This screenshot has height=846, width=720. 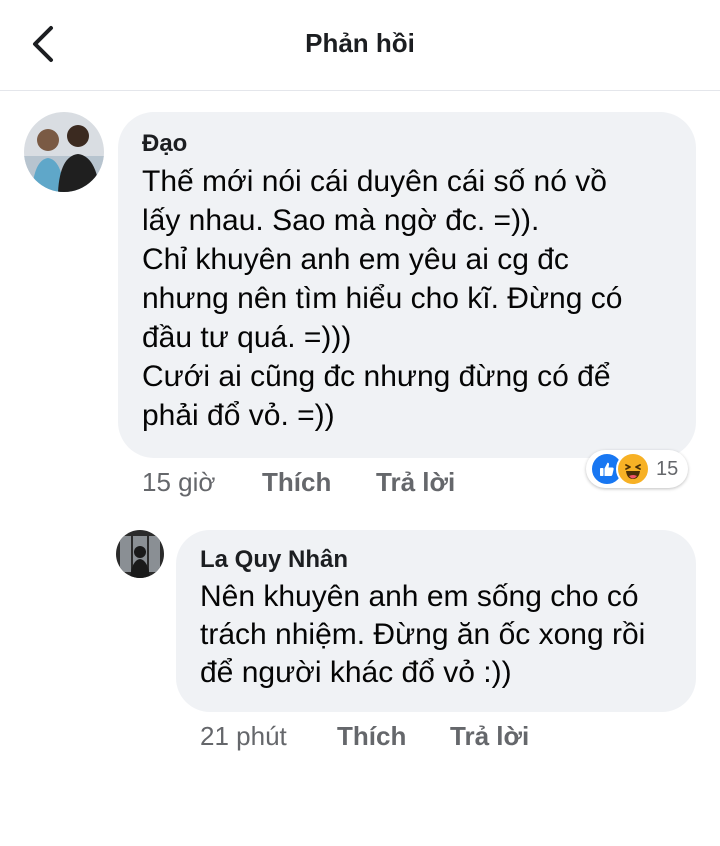 I want to click on haha-icon, so click(x=633, y=469).